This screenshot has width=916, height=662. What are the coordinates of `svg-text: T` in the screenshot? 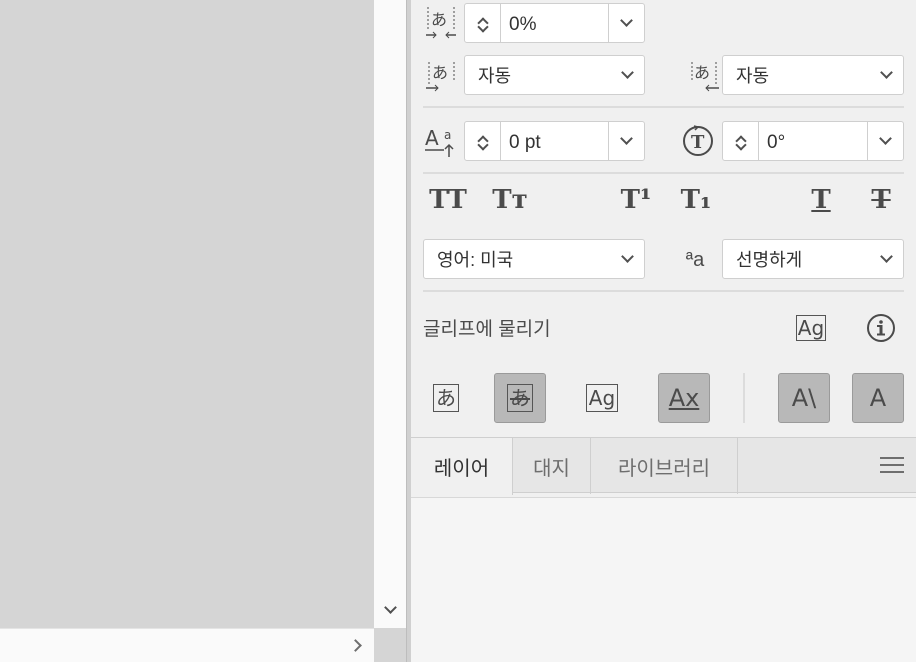 It's located at (698, 142).